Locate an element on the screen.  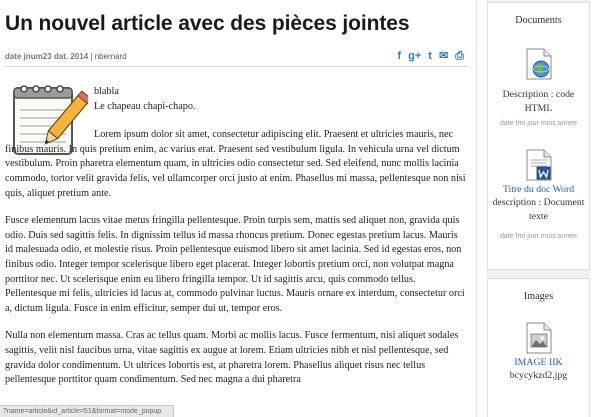
article-meta: date jnum23 dat. 2014 | nbernard is located at coordinates (66, 56).